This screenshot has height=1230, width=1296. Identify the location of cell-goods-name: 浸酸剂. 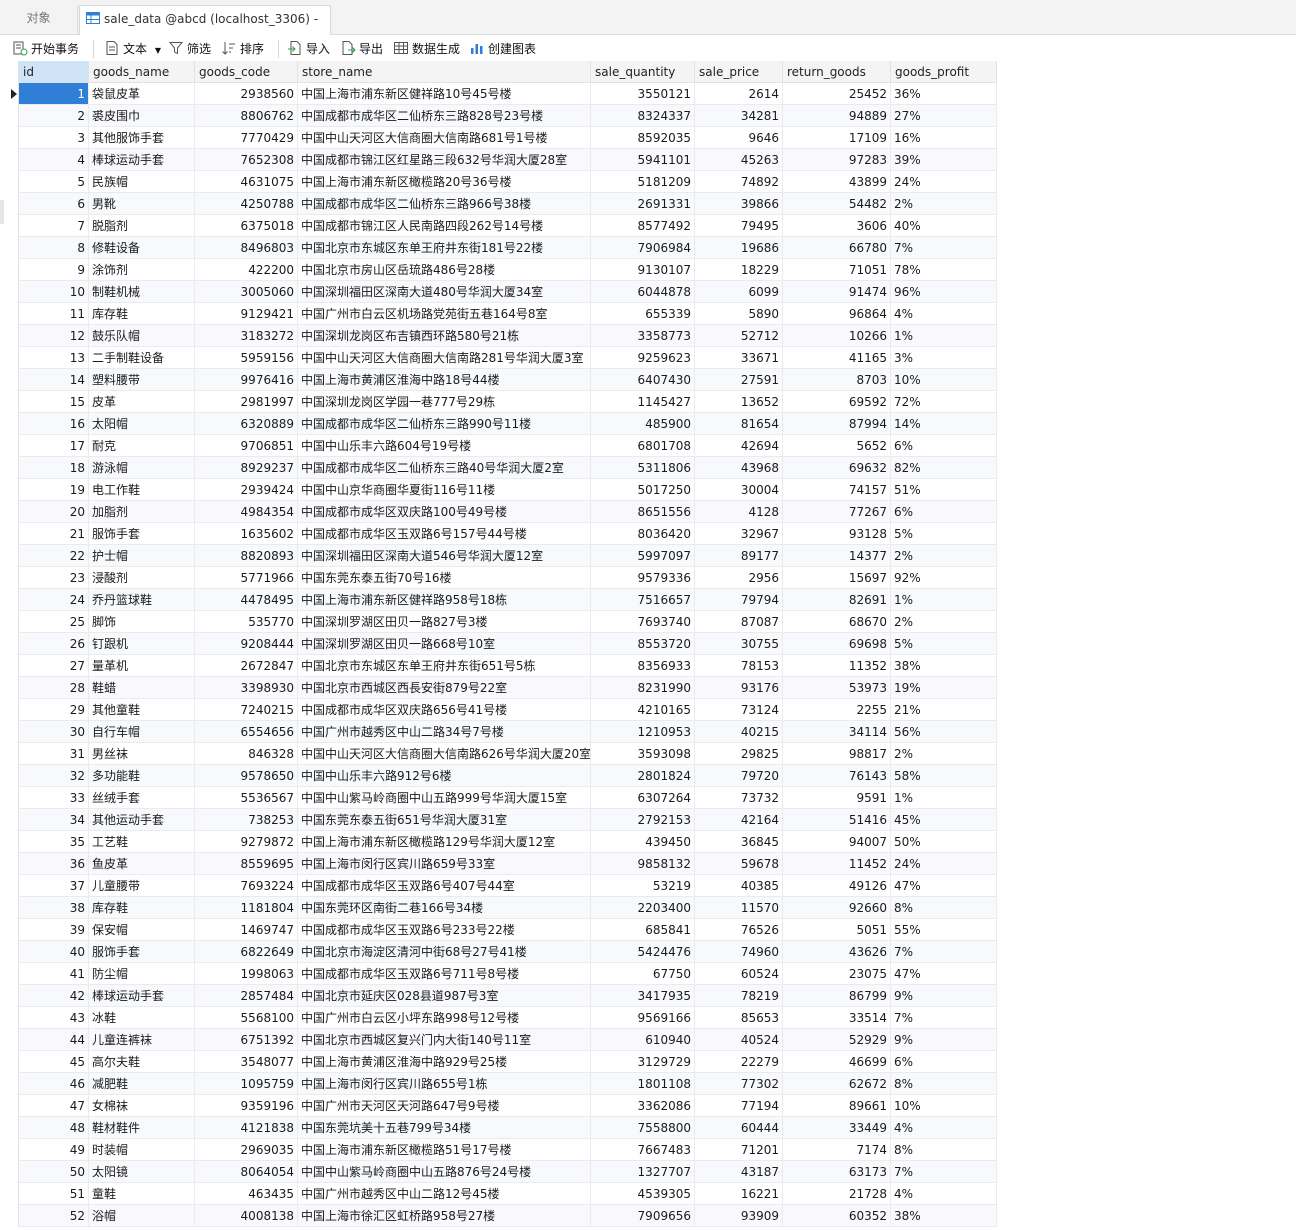
(142, 578).